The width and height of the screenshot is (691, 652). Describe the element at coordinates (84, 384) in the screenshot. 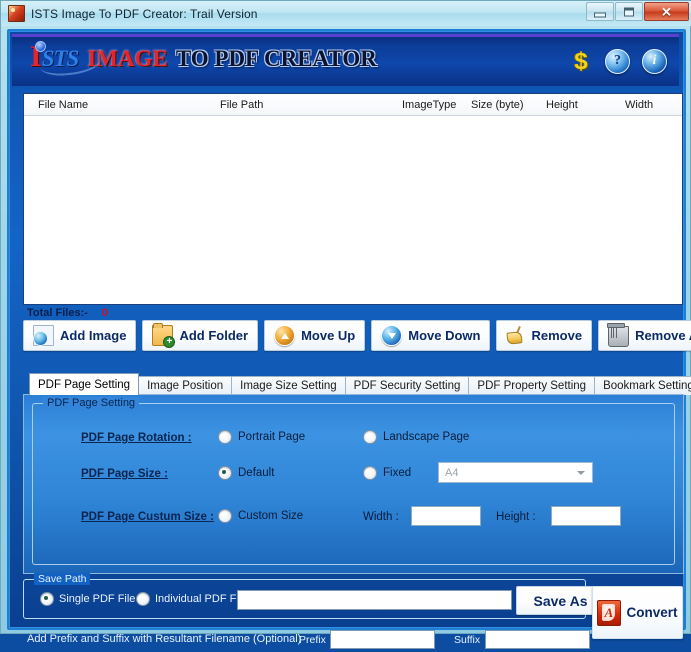

I see `tab-pdf-page-setting: PDF Page Setting` at that location.